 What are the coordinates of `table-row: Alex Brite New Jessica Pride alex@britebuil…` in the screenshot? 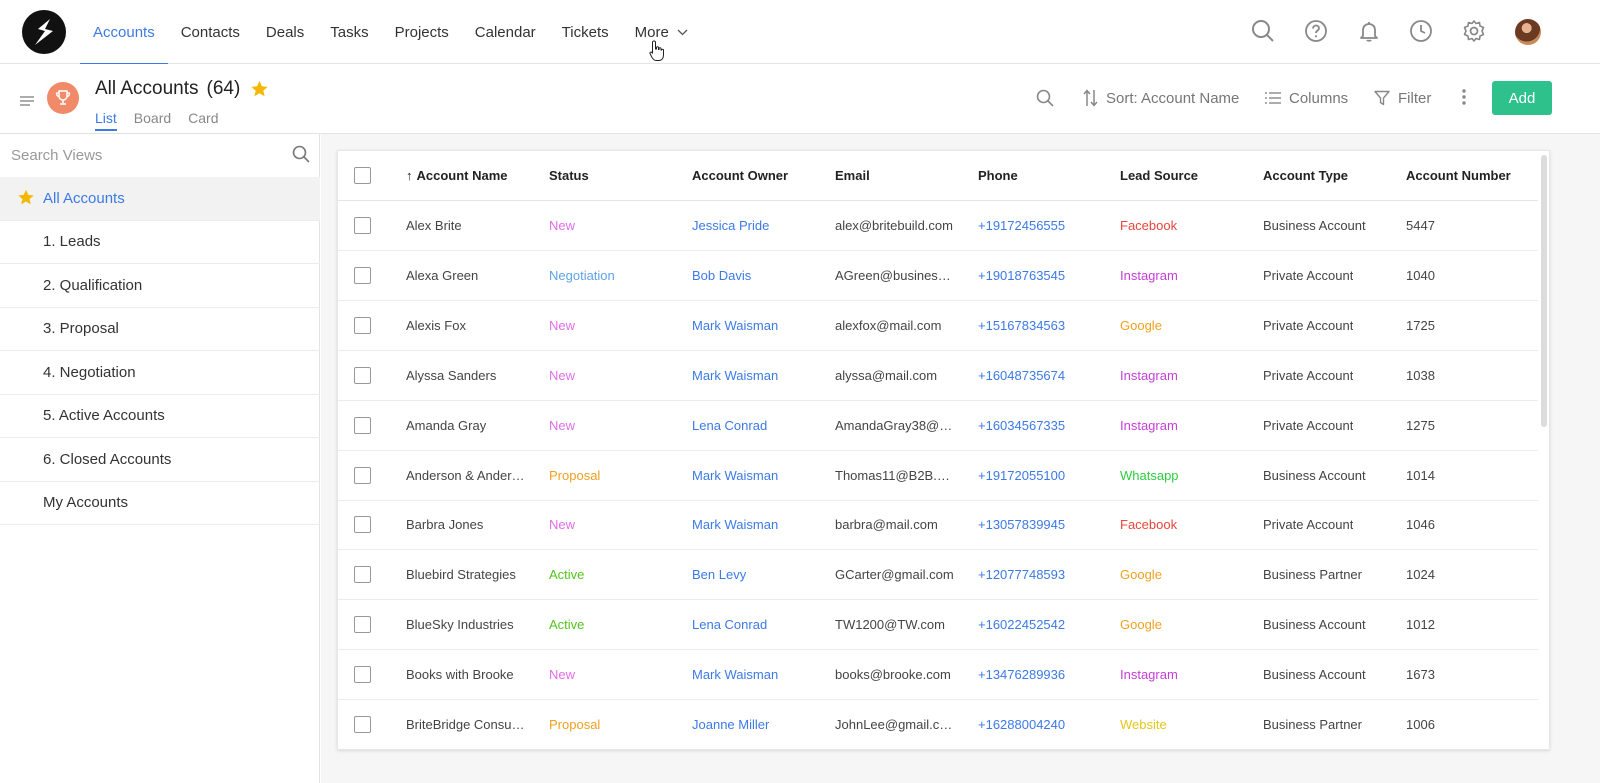 It's located at (938, 226).